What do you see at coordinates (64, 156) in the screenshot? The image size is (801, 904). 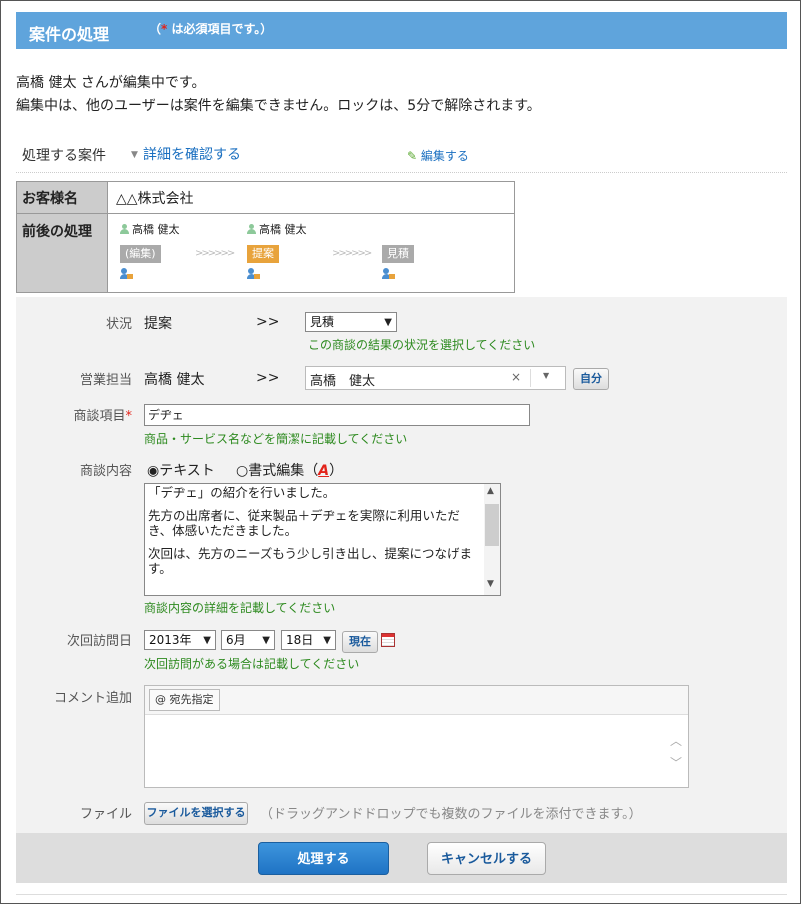 I see `case-section-label: 処理する案件` at bounding box center [64, 156].